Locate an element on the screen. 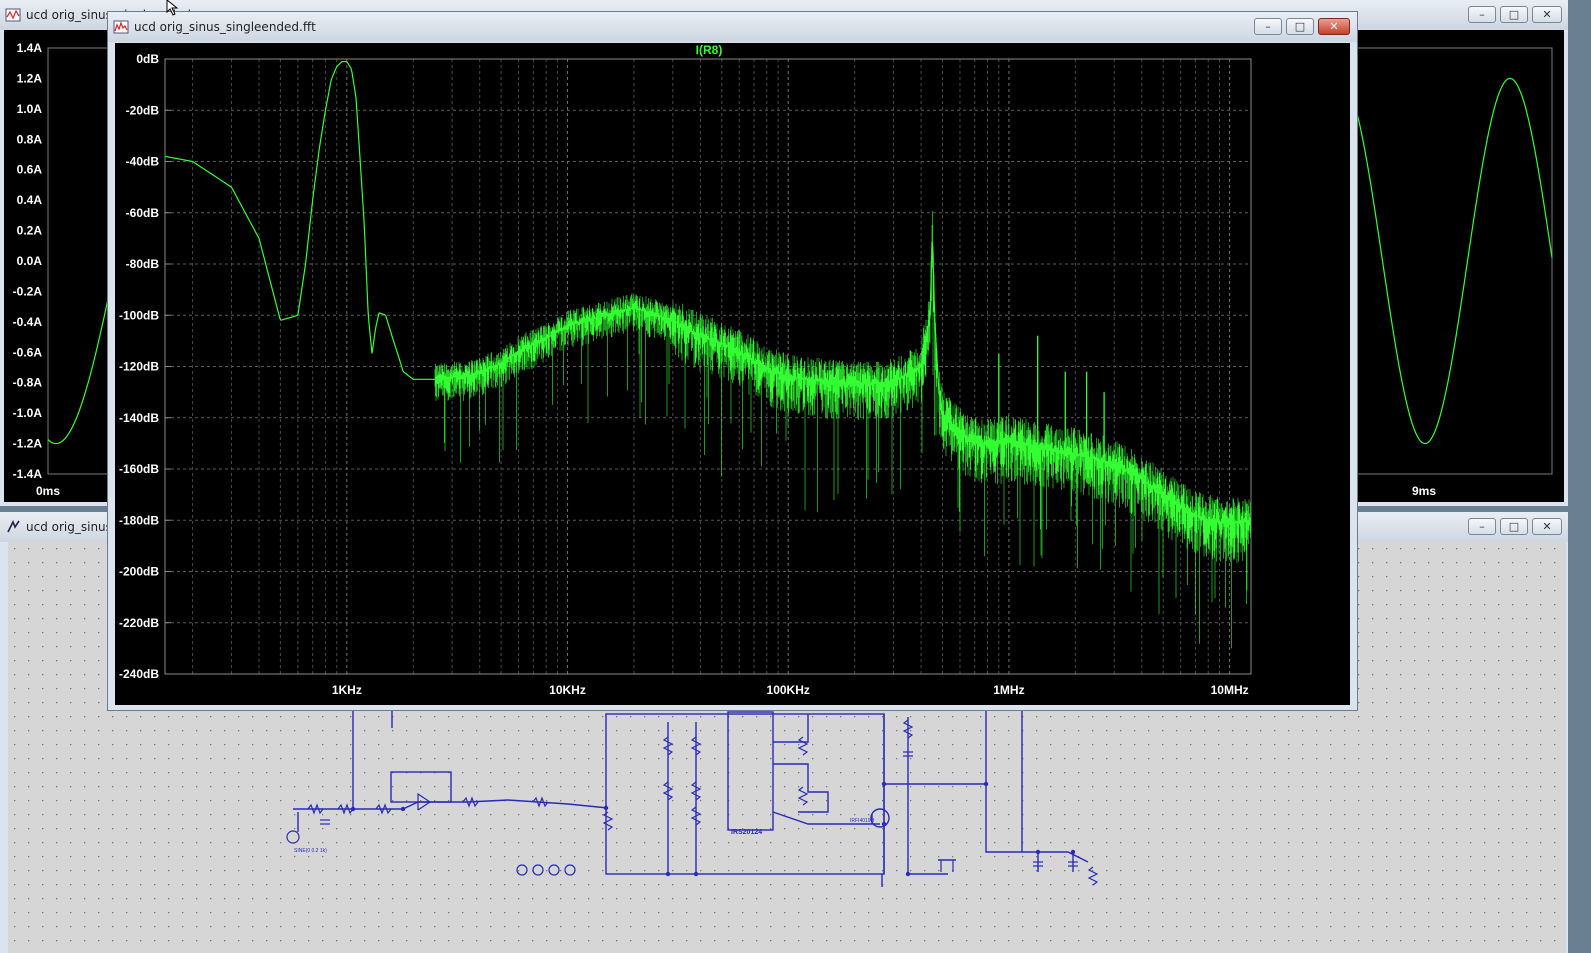  waveform-y-tick-label: 0.4A is located at coordinates (30, 200).